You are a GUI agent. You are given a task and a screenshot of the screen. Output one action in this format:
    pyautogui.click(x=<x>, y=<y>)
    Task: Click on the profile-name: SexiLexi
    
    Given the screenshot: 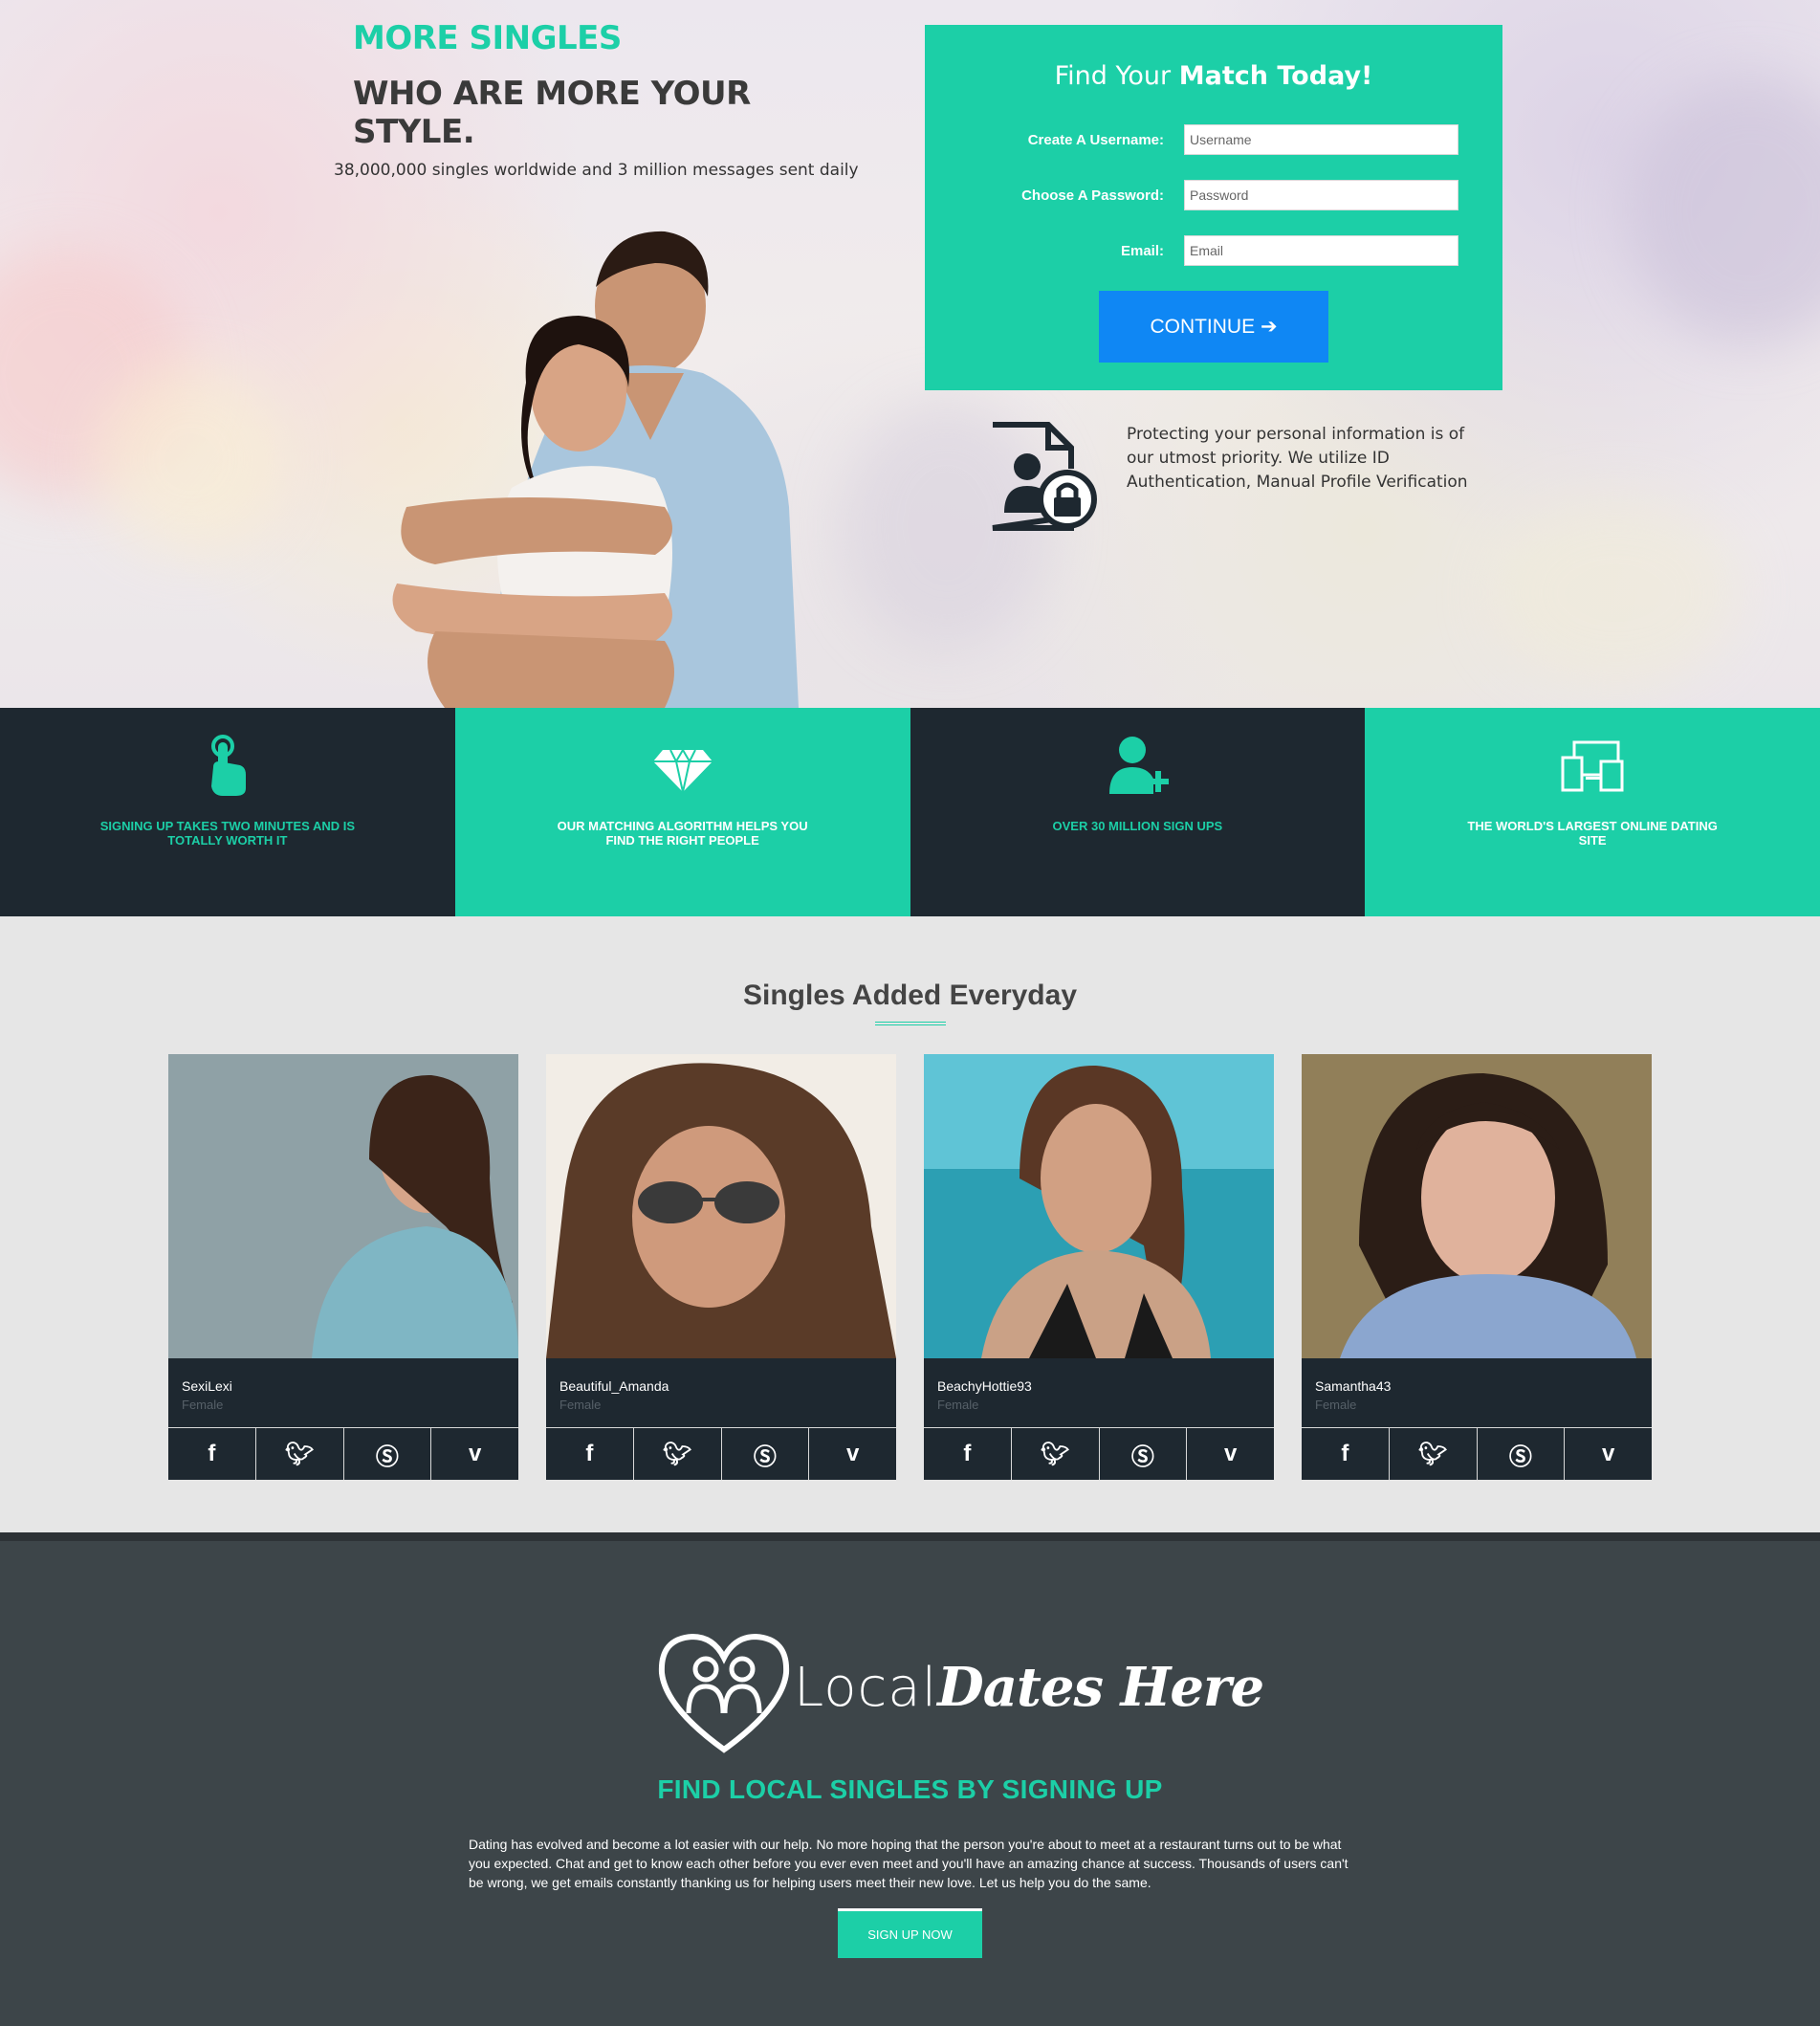 What is the action you would take?
    pyautogui.click(x=207, y=1386)
    